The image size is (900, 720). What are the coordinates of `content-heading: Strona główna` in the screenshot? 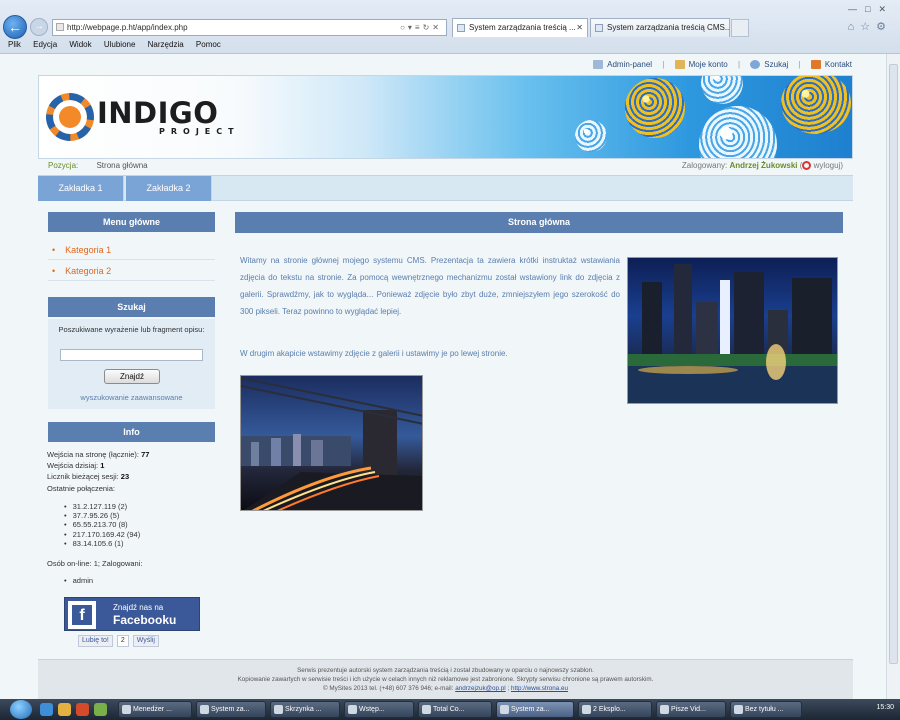 It's located at (539, 222).